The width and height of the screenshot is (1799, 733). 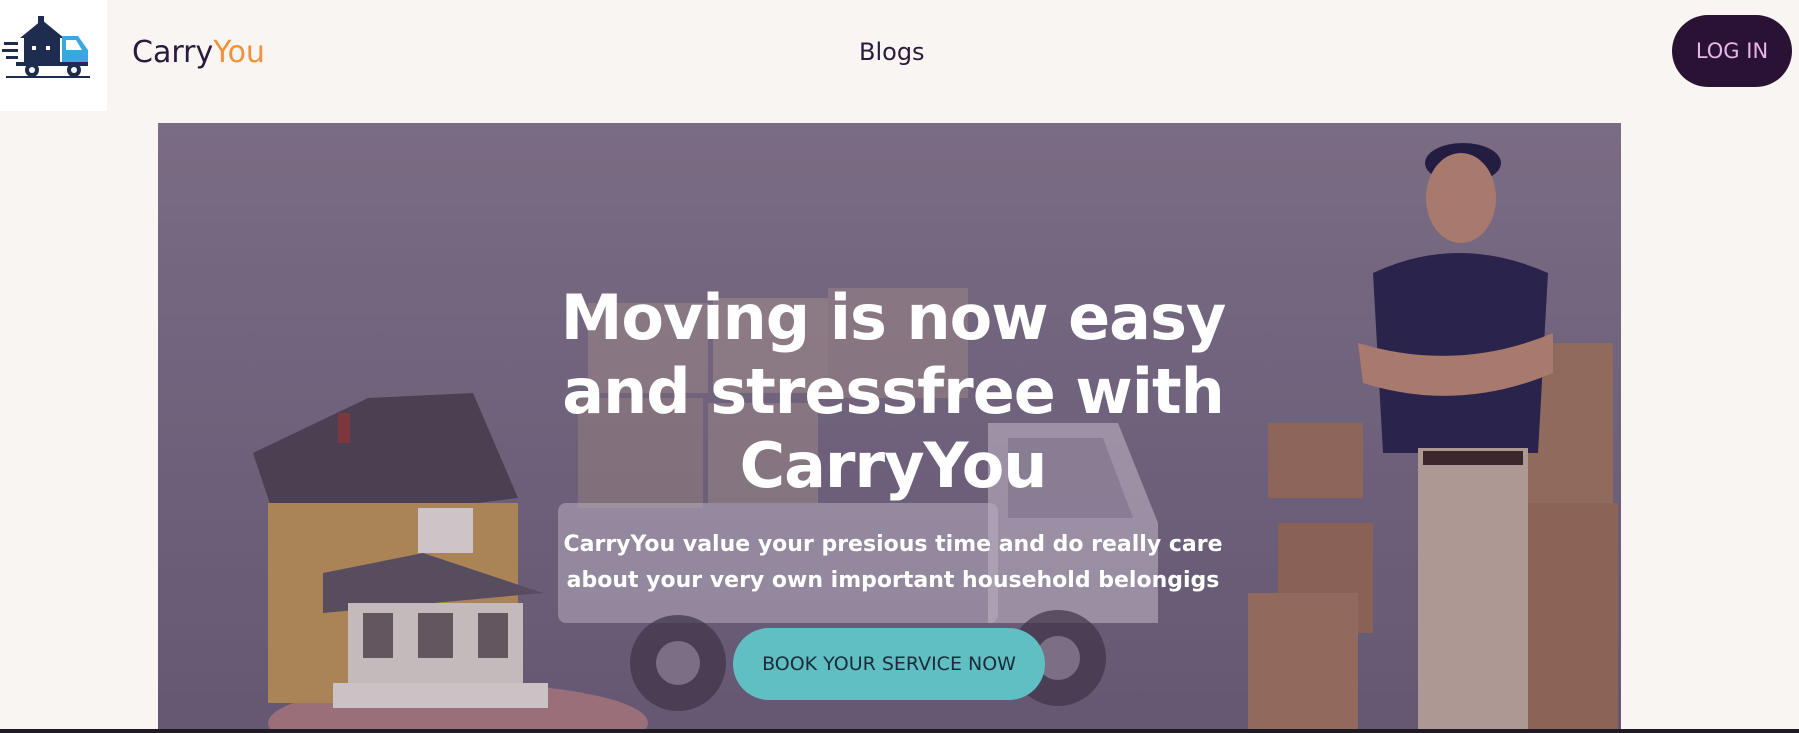 I want to click on brand-name-main: Carry, so click(x=173, y=52).